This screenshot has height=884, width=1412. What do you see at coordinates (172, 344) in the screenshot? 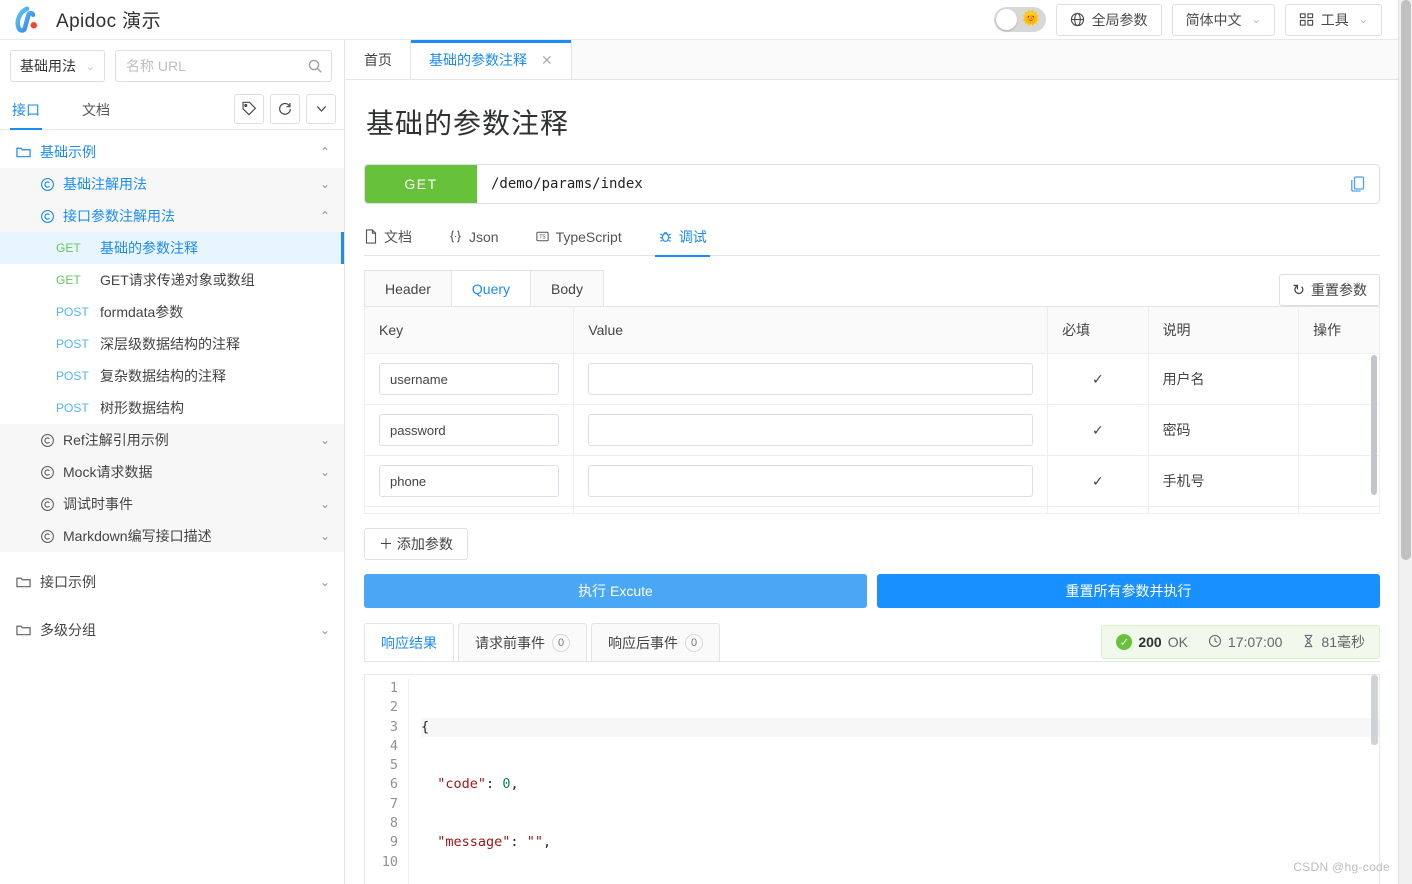
I see `tree-api-deep-structure: POST 深层级数据结构的注释` at bounding box center [172, 344].